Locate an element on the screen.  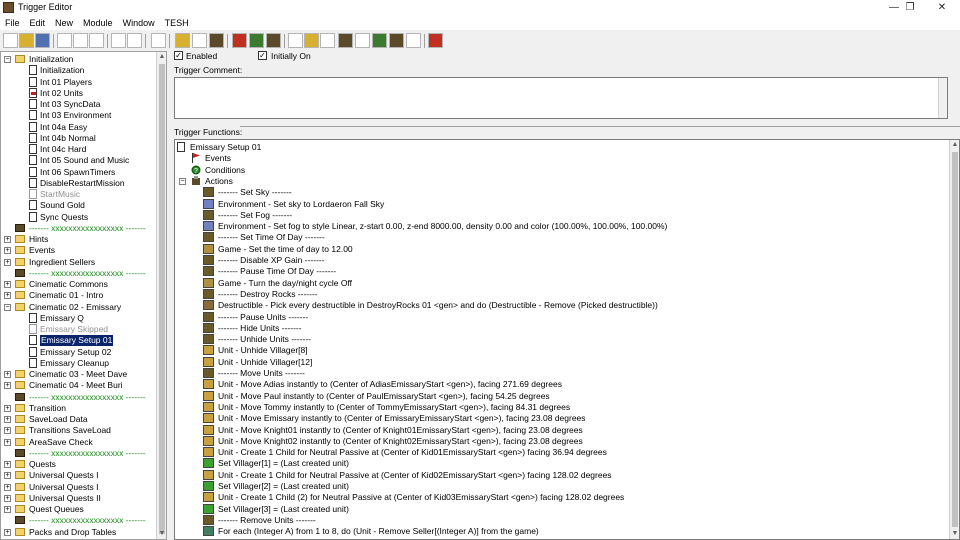
tree-folder: + Cinematic 03 - Meet Dave is located at coordinates (78, 374).